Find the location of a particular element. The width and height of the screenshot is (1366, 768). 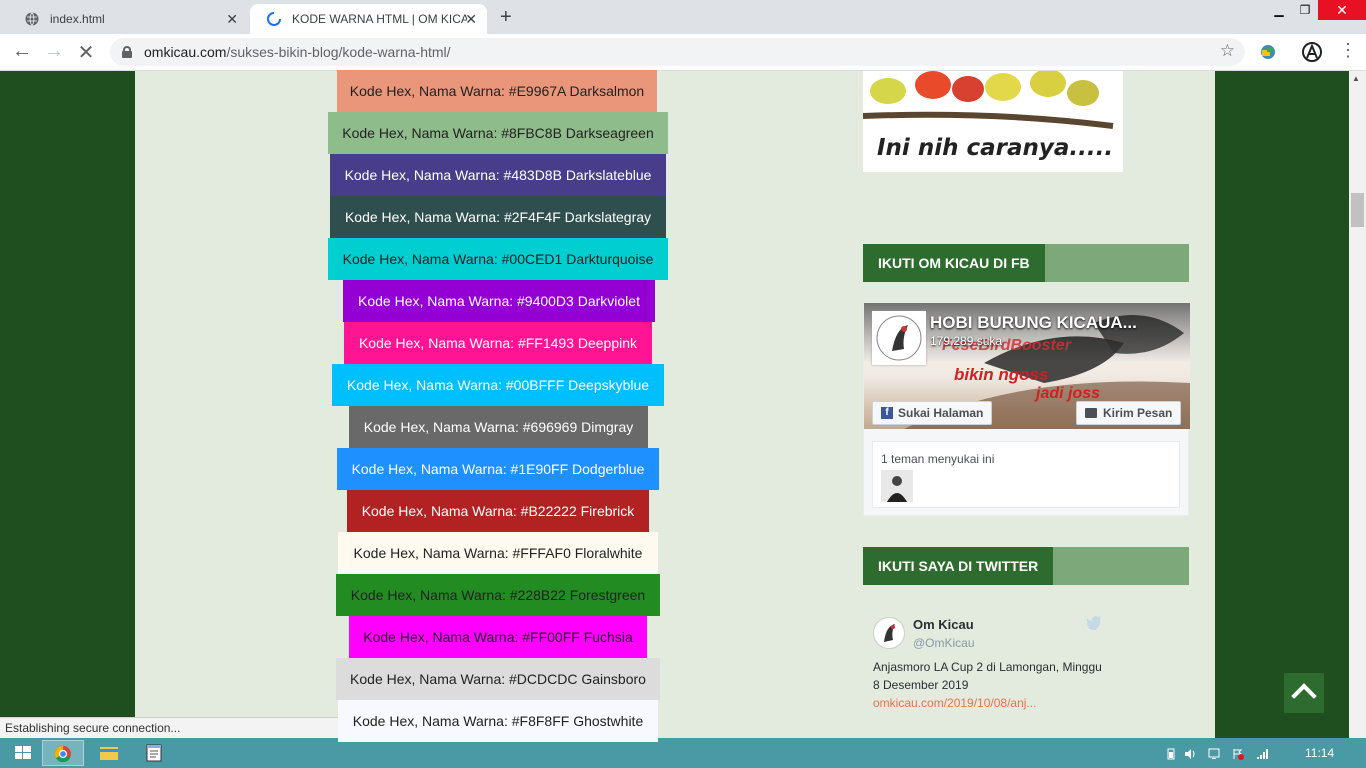

new-tab-button: + is located at coordinates (506, 17).